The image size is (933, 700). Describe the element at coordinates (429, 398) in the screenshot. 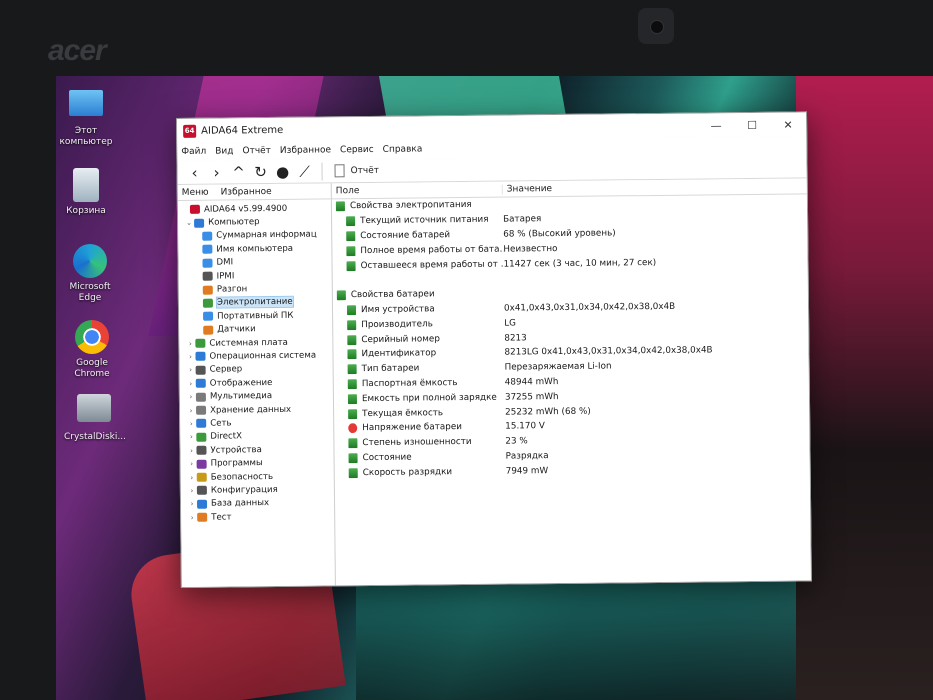

I see `property-field: Ёмкость при полной зарядке` at that location.